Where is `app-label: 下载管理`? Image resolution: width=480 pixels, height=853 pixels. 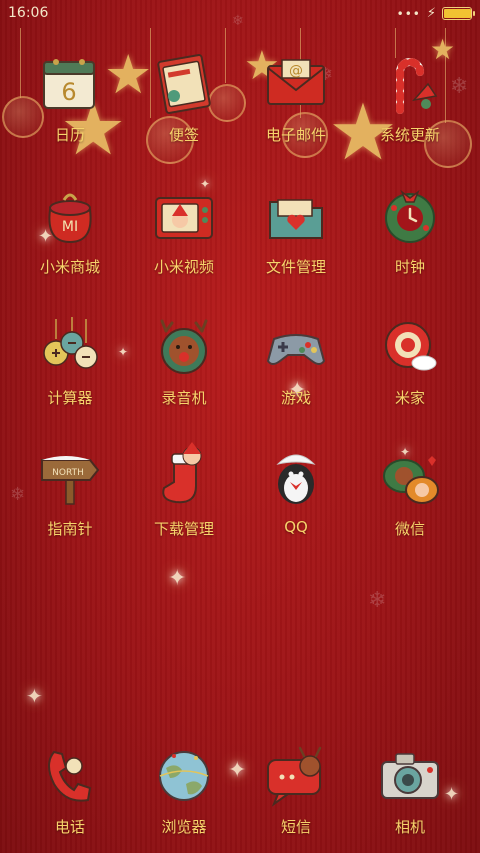
app-label: 下载管理 is located at coordinates (183, 529).